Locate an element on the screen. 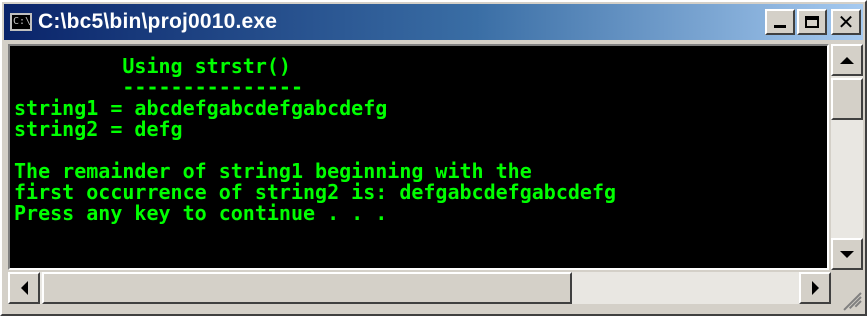  window-controls: ✕ is located at coordinates (813, 22).